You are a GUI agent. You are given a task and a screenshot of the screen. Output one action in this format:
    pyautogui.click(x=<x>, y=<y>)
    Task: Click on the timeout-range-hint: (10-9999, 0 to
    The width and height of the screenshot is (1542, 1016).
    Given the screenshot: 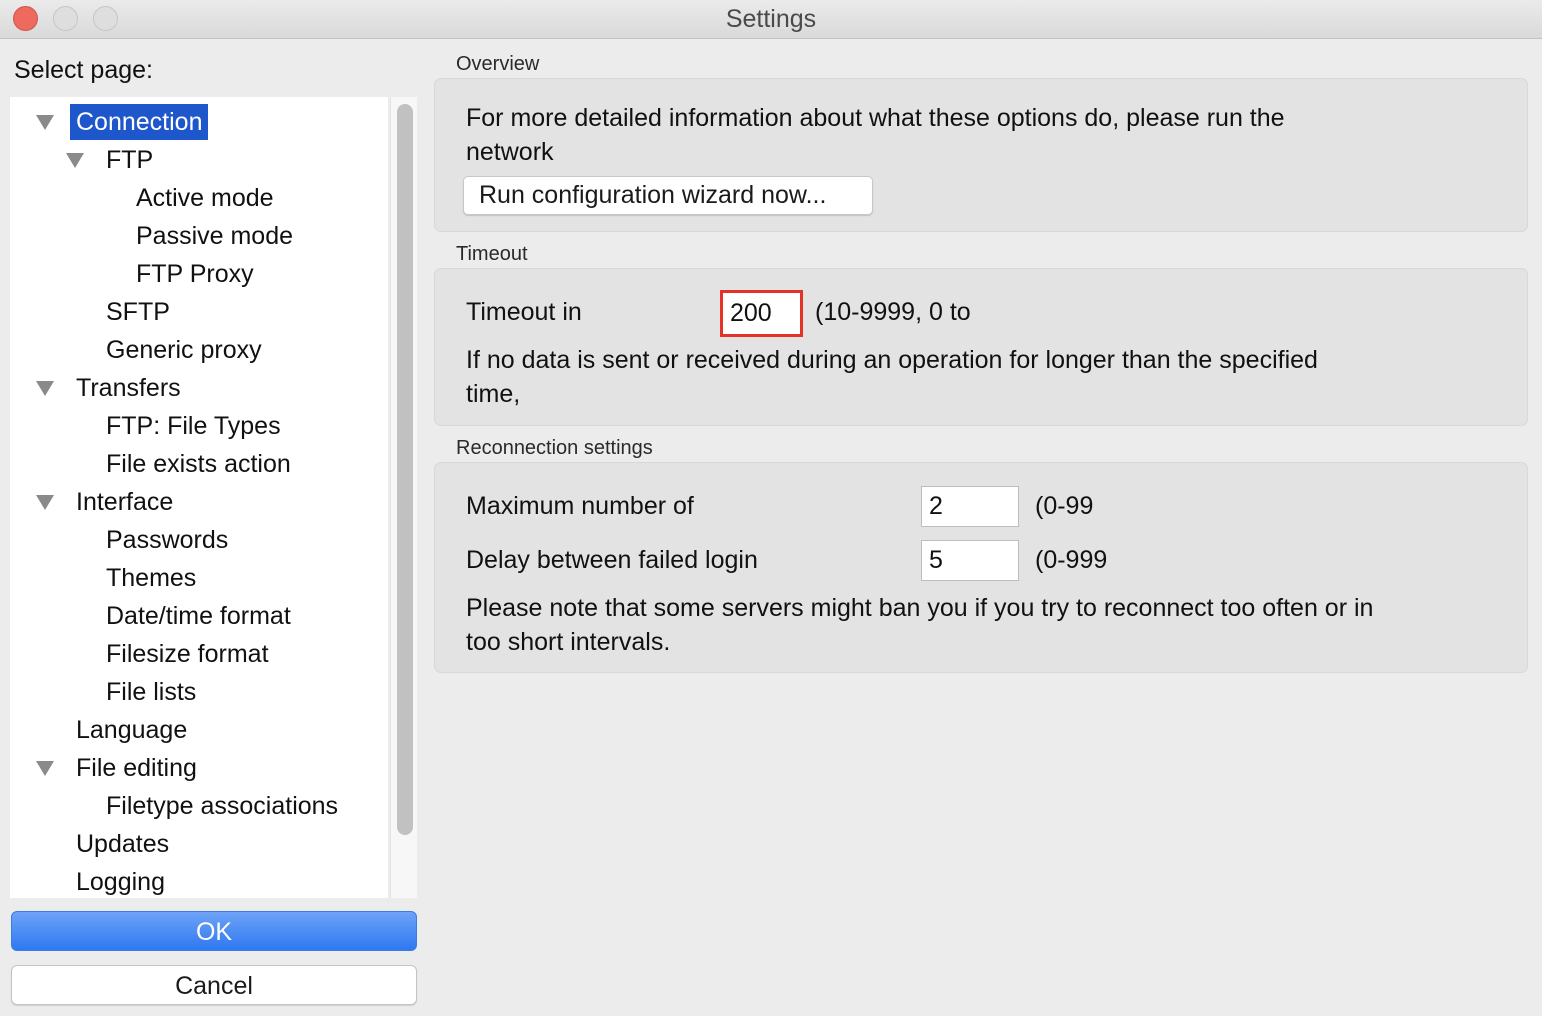 What is the action you would take?
    pyautogui.click(x=893, y=312)
    